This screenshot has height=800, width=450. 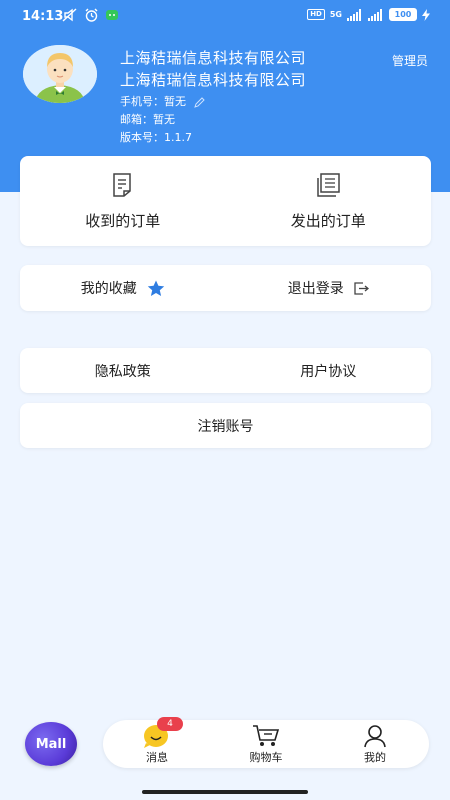 I want to click on user-agreement-button: 用户协议, so click(x=329, y=370).